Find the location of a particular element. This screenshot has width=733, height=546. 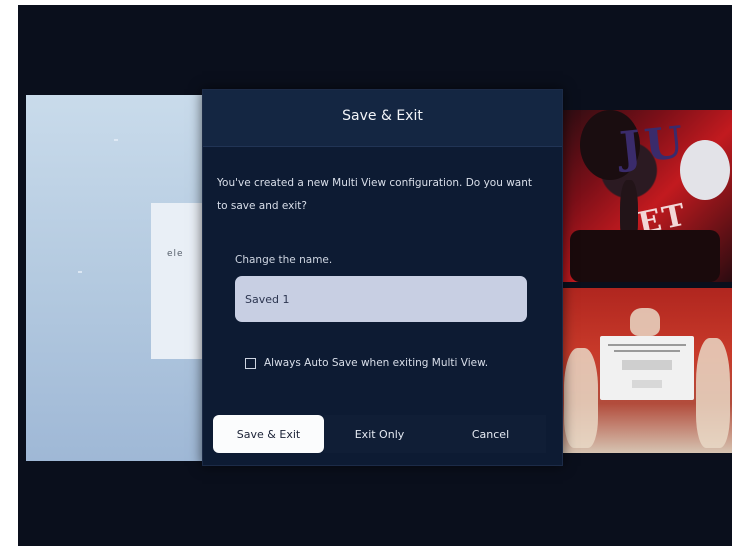

save-exit-button: Save & Exit is located at coordinates (268, 434).